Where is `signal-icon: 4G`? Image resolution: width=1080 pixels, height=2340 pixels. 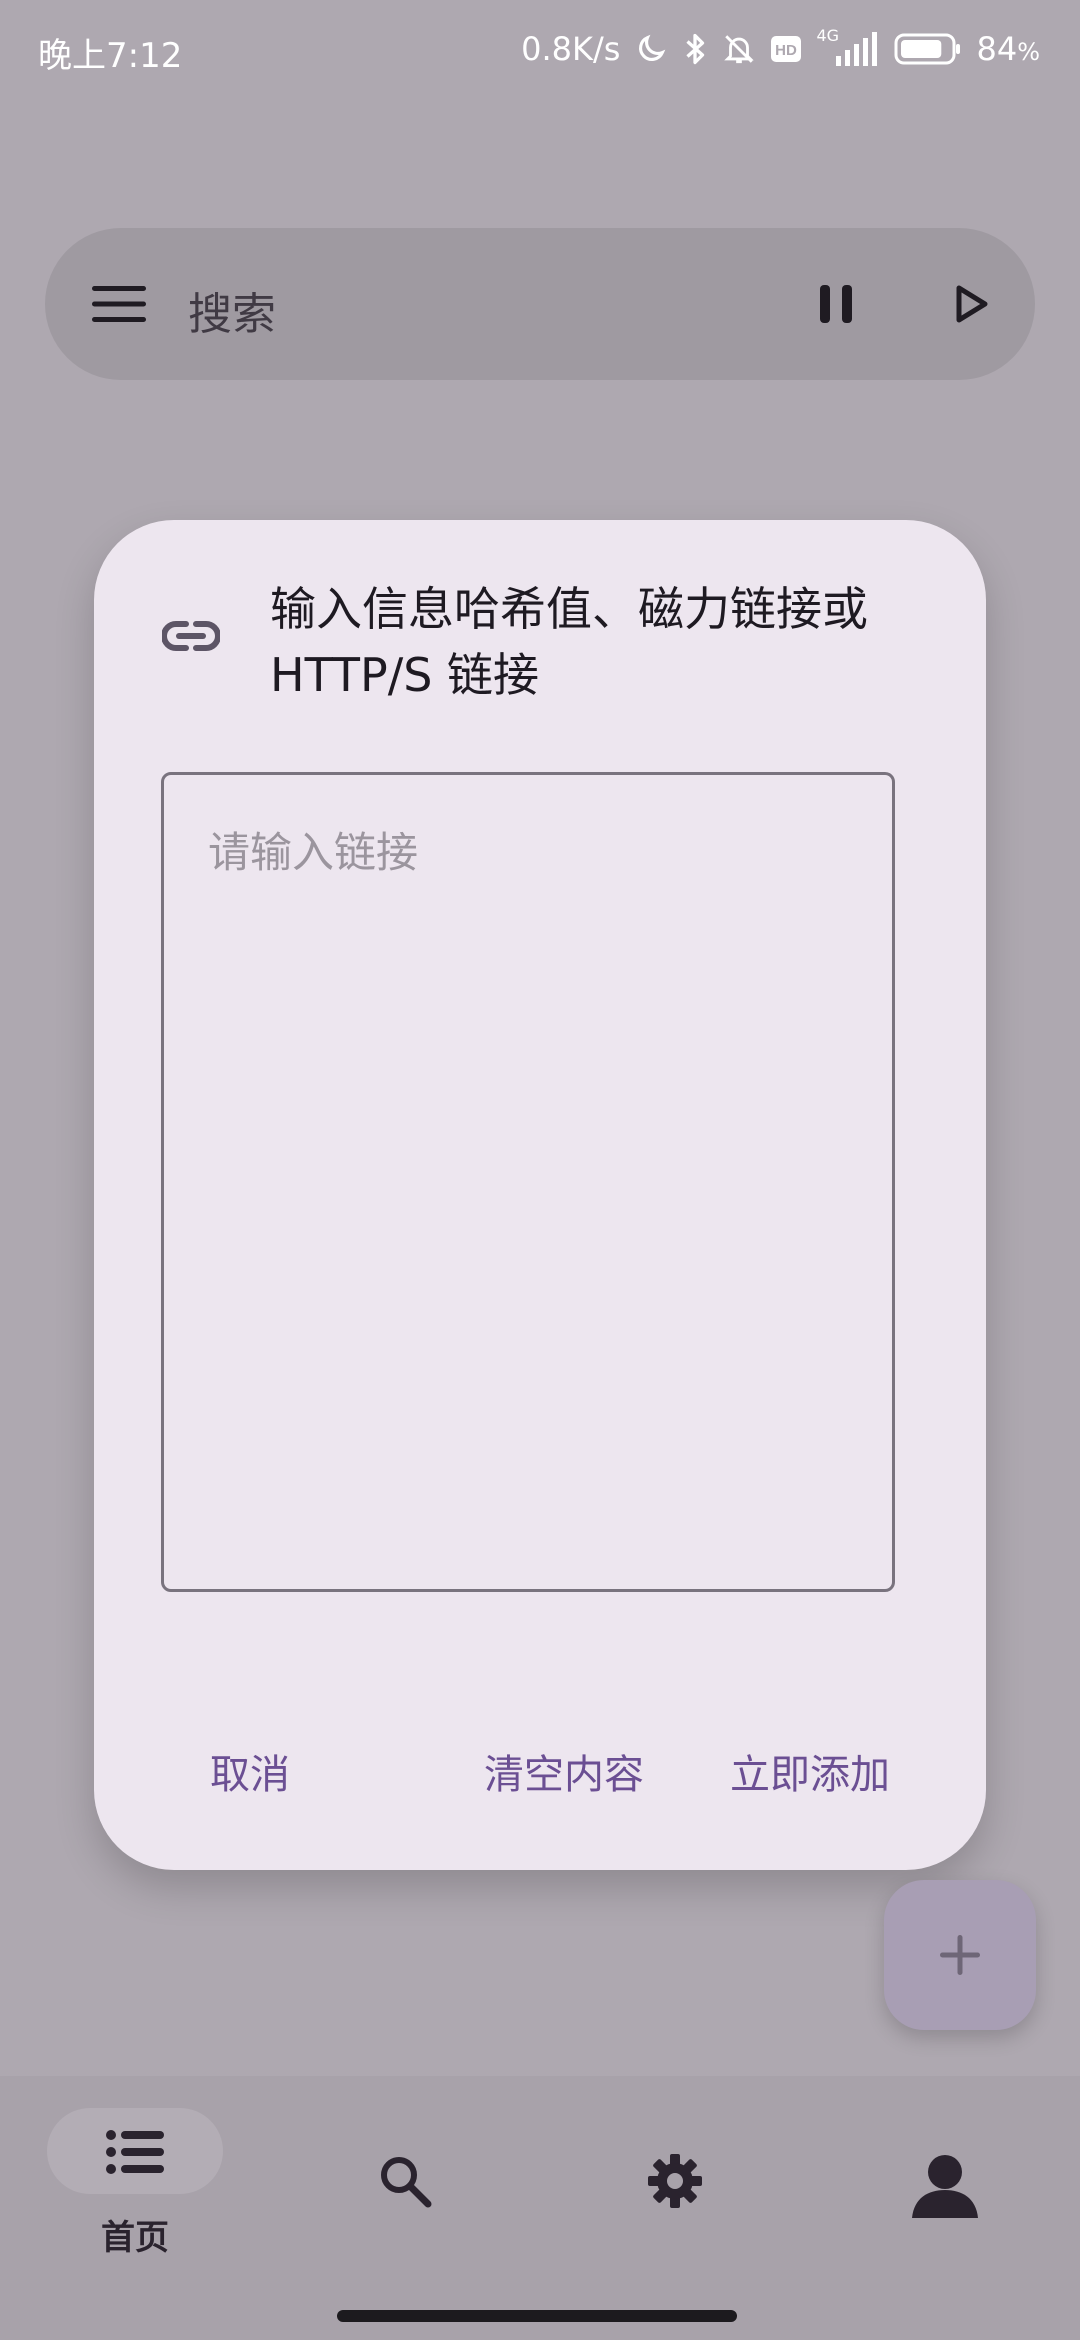
signal-icon: 4G is located at coordinates (848, 47).